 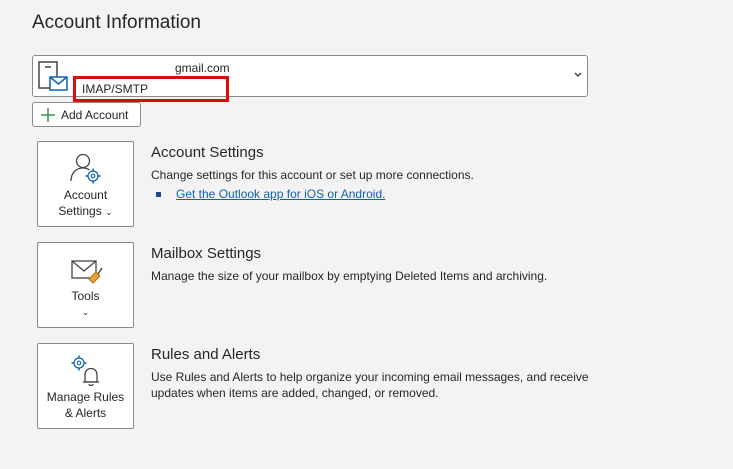 What do you see at coordinates (206, 253) in the screenshot?
I see `mailbox-settings-title: Mailbox Settings` at bounding box center [206, 253].